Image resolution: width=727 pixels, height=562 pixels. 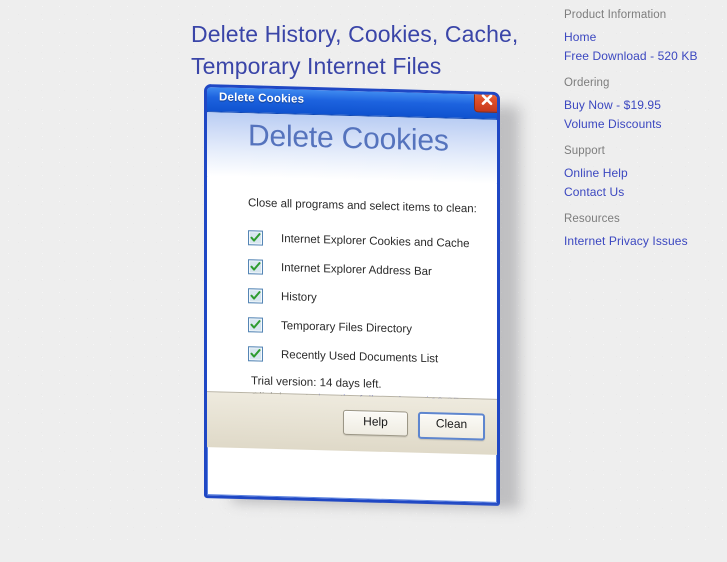 I want to click on checkbox-label: Recently Used Documents List, so click(x=360, y=356).